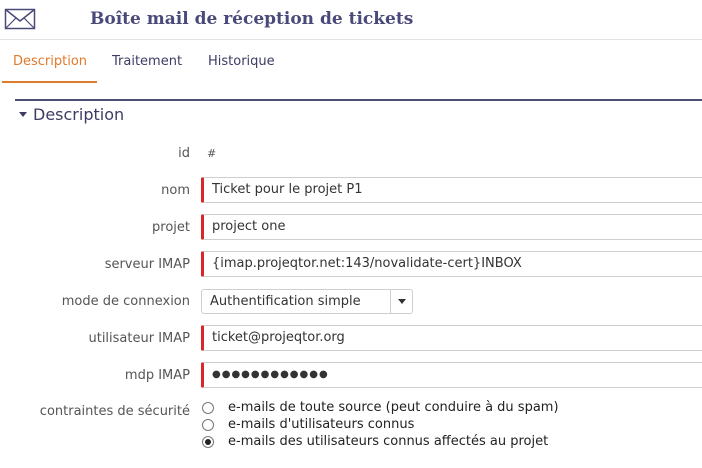 Image resolution: width=702 pixels, height=468 pixels. I want to click on mdp-imap-label: mdp IMAP, so click(157, 375).